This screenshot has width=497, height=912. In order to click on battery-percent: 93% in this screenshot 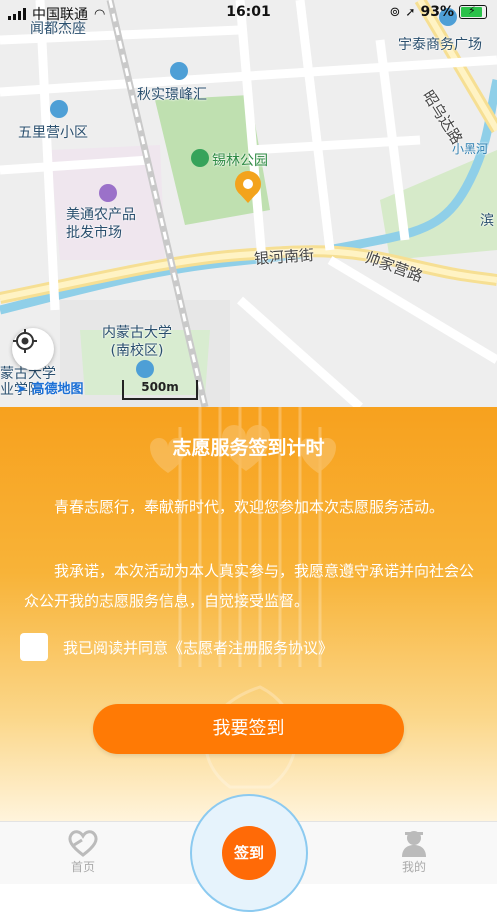, I will do `click(437, 12)`.